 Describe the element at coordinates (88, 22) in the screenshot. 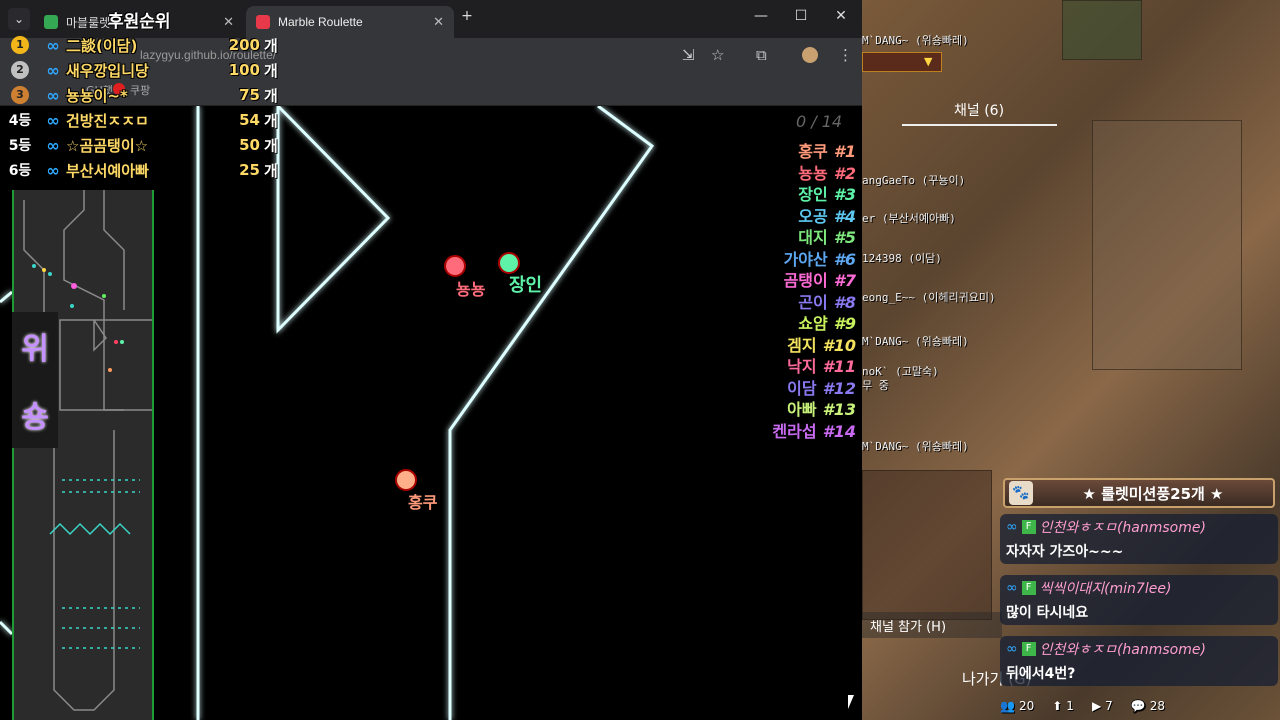

I see `tab-label: 마블룰렛` at that location.